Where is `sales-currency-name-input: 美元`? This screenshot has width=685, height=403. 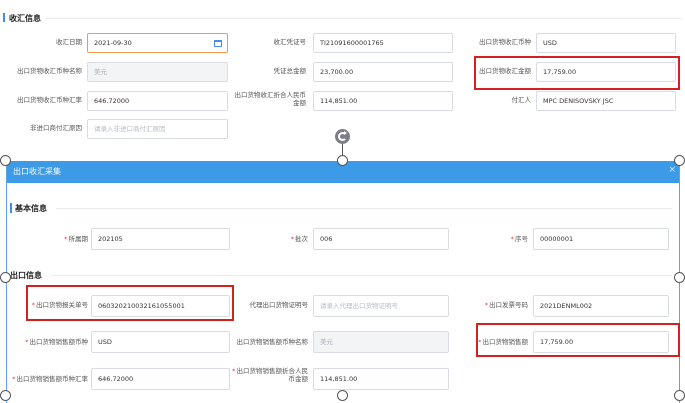
sales-currency-name-input: 美元 is located at coordinates (381, 342).